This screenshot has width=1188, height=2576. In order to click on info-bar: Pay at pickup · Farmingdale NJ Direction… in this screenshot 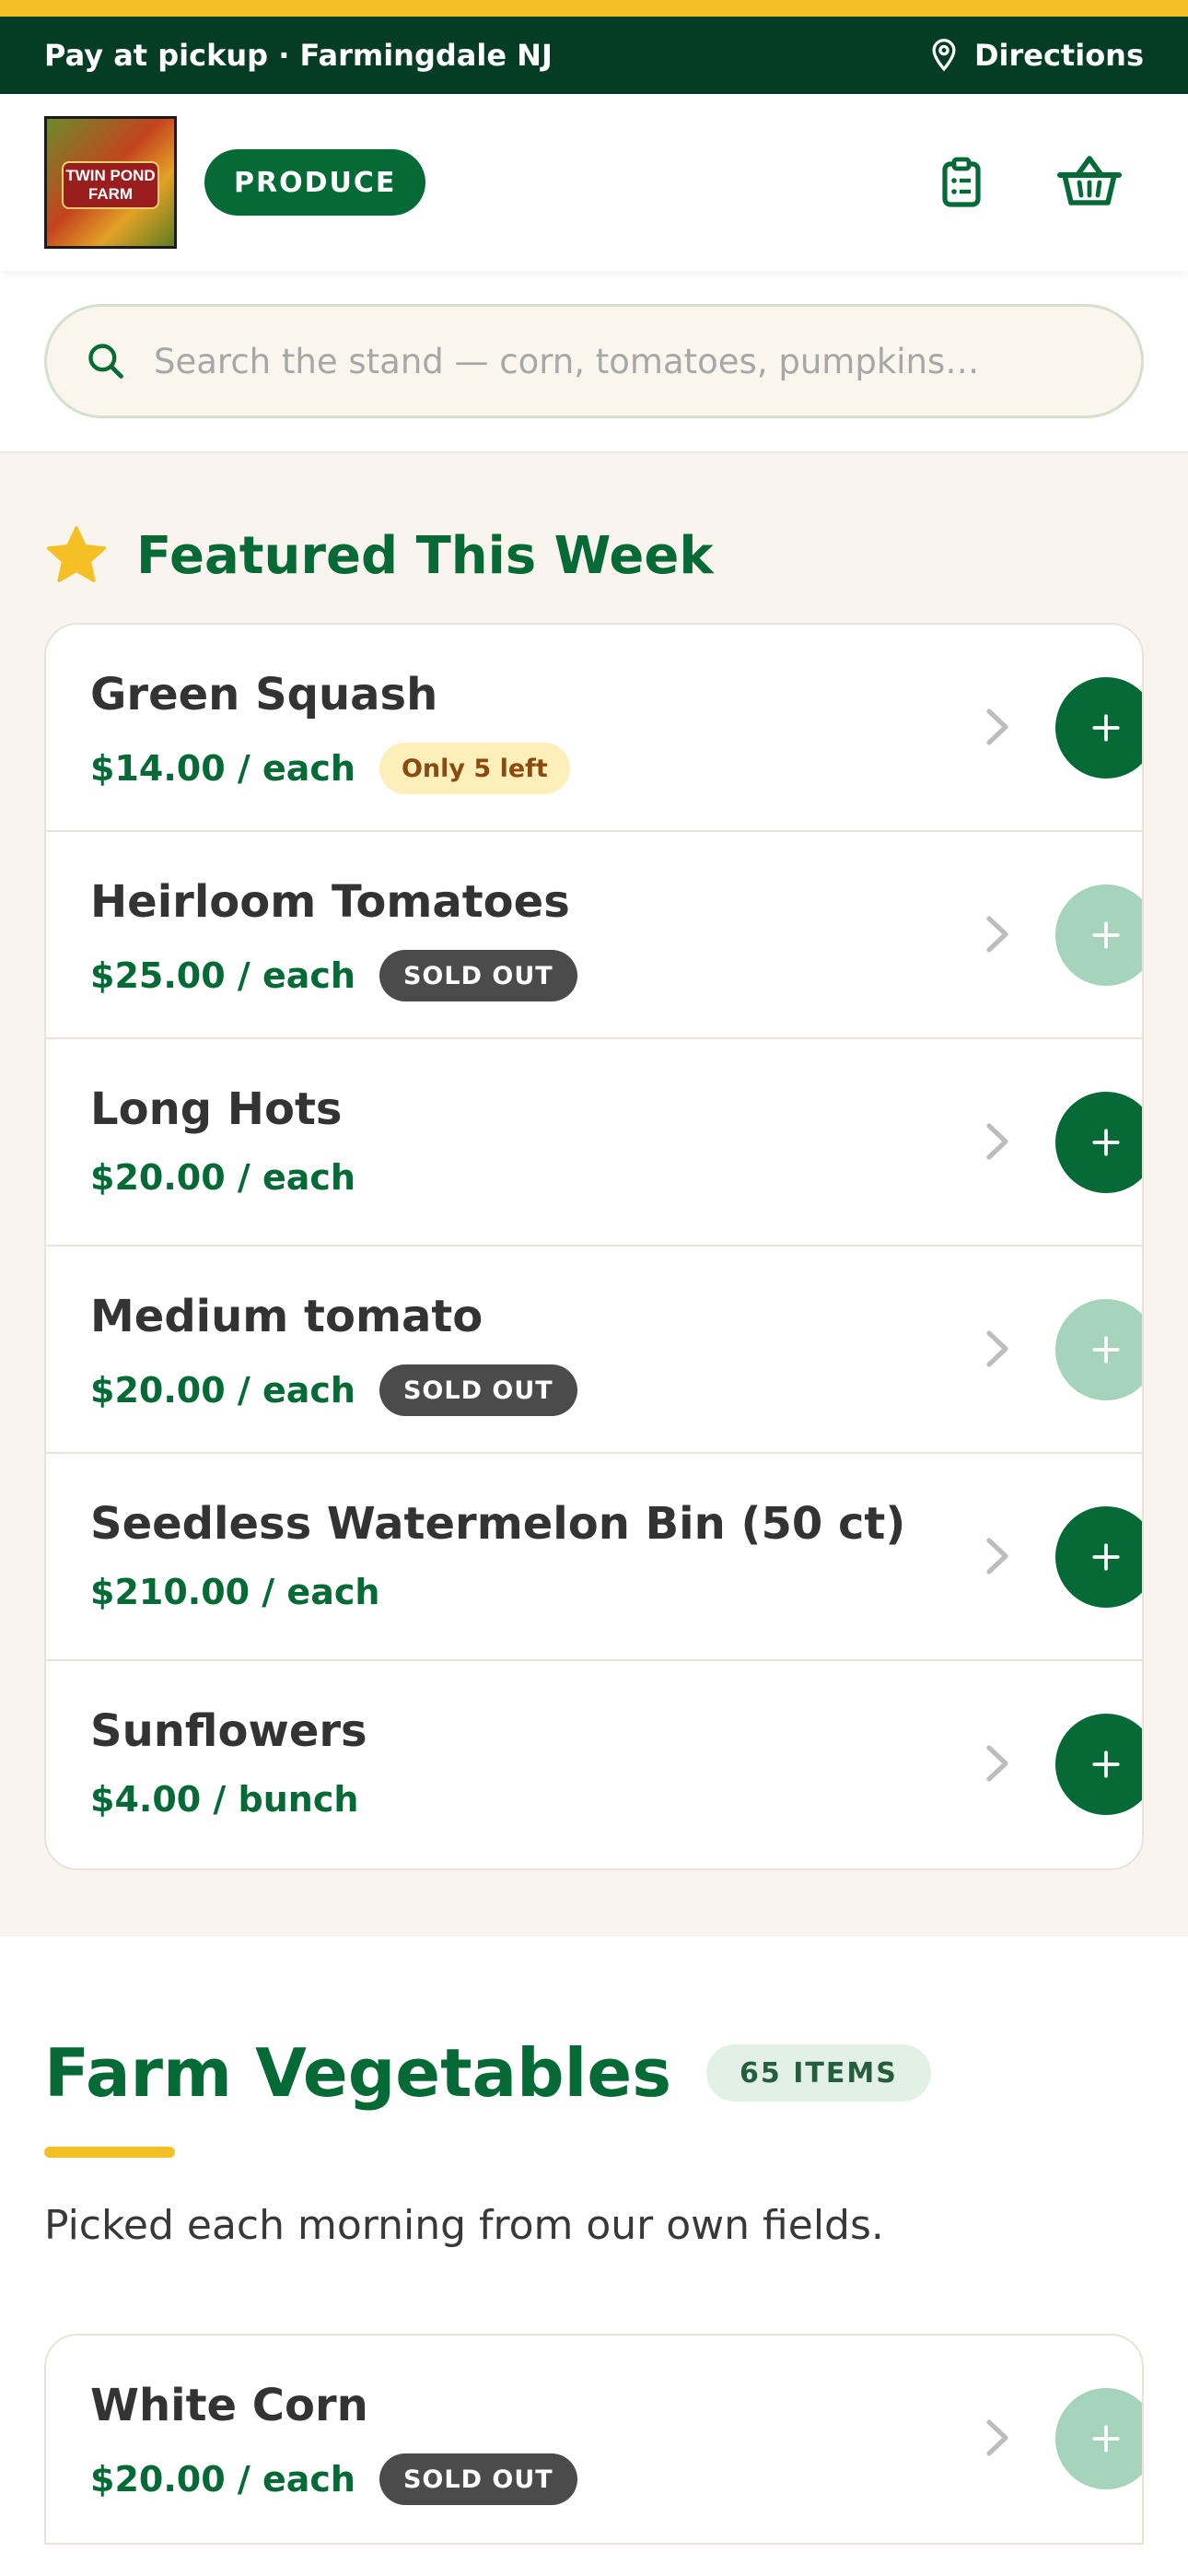, I will do `click(594, 55)`.